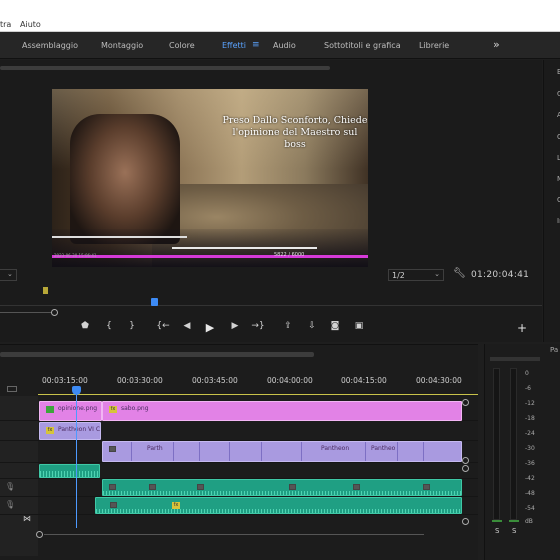  I want to click on timeline-clip-v3: fx sabo.png, so click(282, 411).